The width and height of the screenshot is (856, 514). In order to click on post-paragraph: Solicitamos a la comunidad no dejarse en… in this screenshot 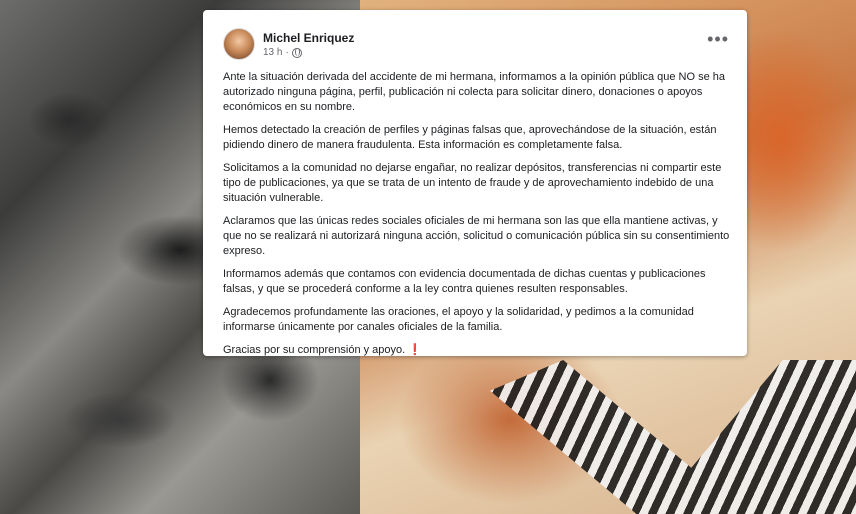, I will do `click(472, 183)`.